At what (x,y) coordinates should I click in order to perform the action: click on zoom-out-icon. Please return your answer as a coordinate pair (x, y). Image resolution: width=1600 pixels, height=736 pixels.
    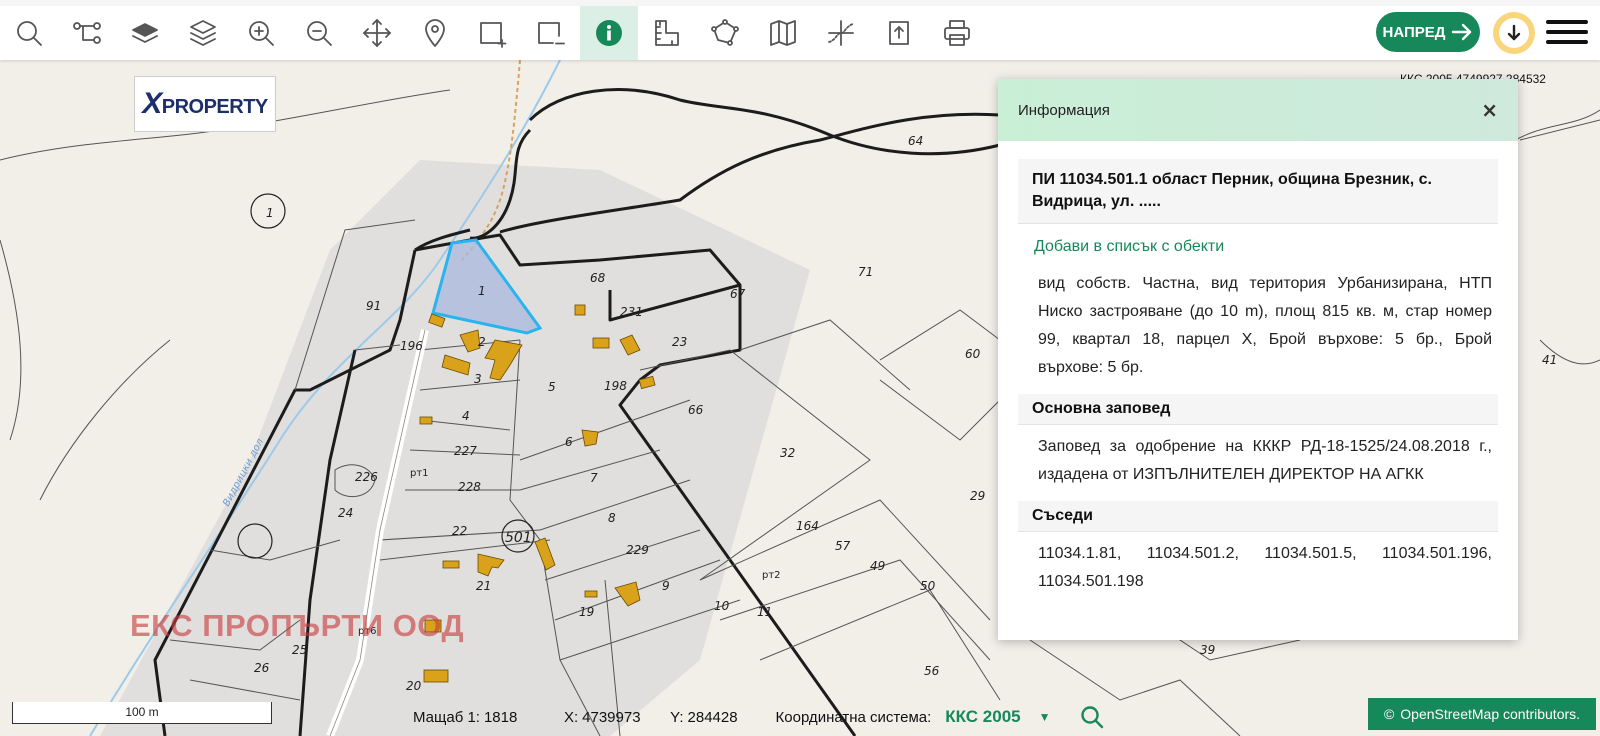
    Looking at the image, I should click on (319, 33).